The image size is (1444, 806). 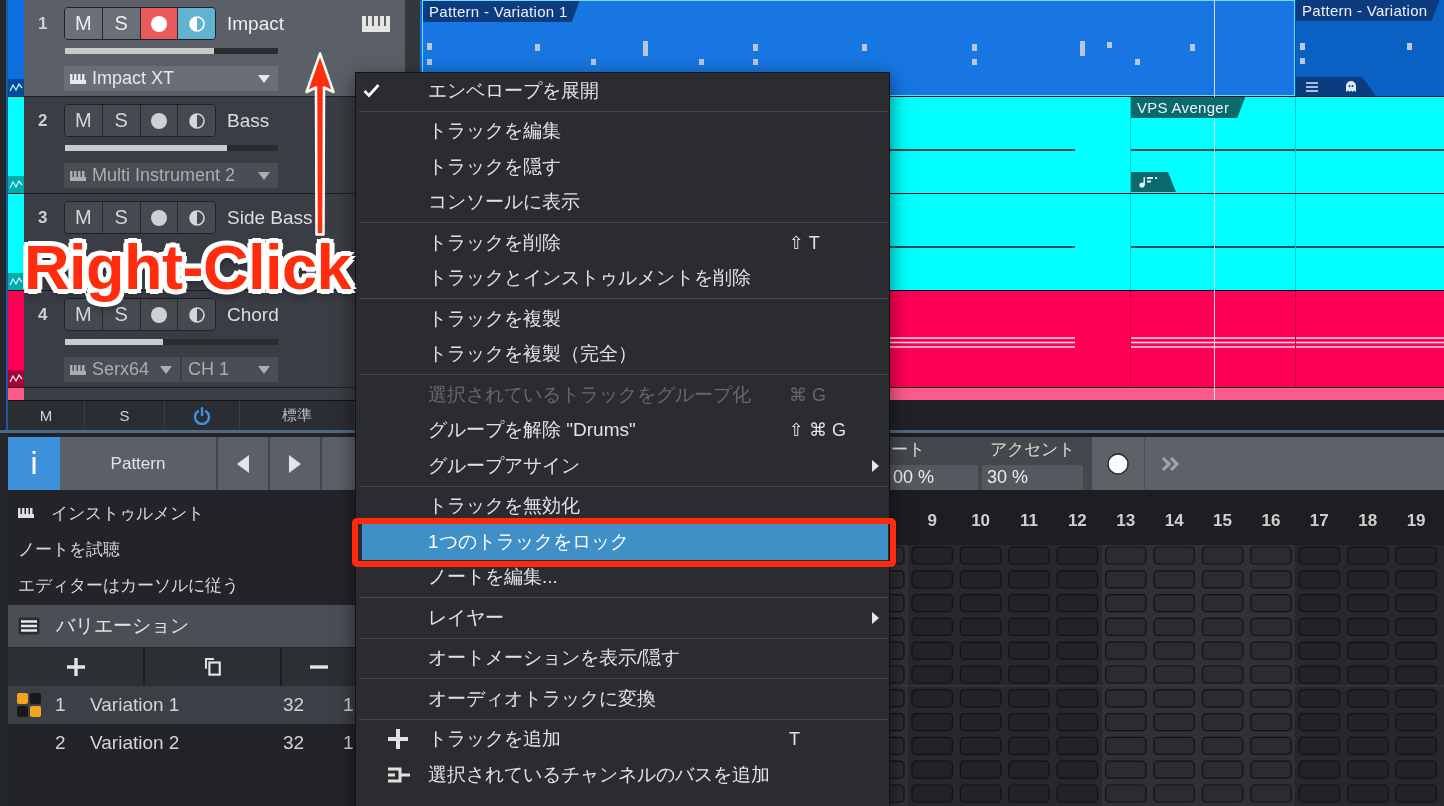 What do you see at coordinates (181, 743) in the screenshot?
I see `variation-row: 2 Variation 2 32 1` at bounding box center [181, 743].